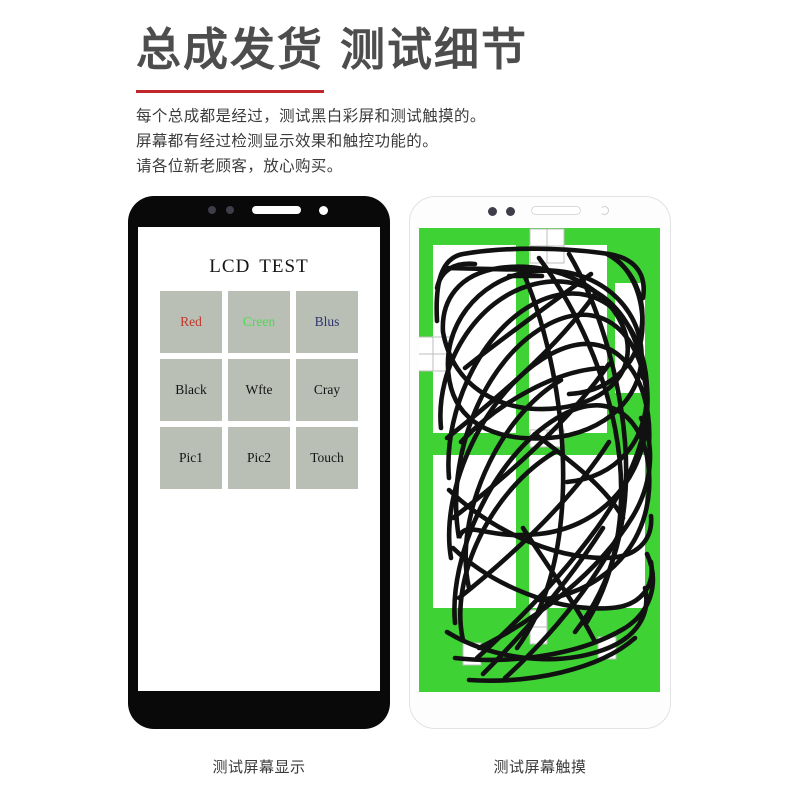  I want to click on phone-top-bezel-white, so click(540, 210).